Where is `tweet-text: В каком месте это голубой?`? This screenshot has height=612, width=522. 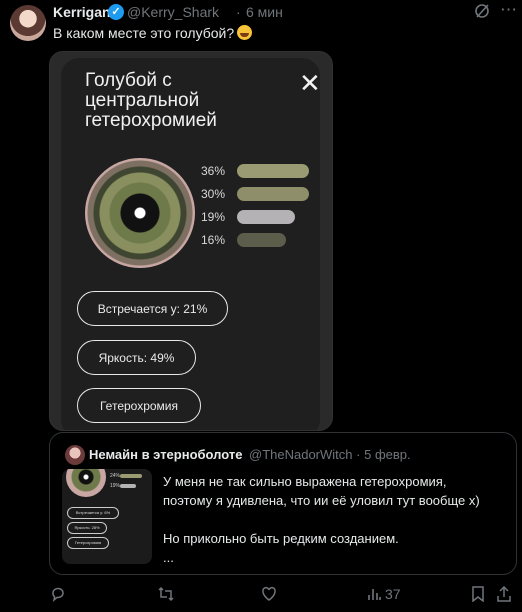 tweet-text: В каком месте это голубой? is located at coordinates (153, 33).